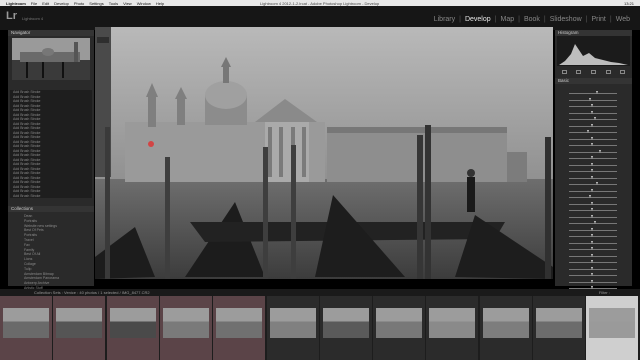  Describe the element at coordinates (566, 19) in the screenshot. I see `module-slideshow: Slideshow` at that location.